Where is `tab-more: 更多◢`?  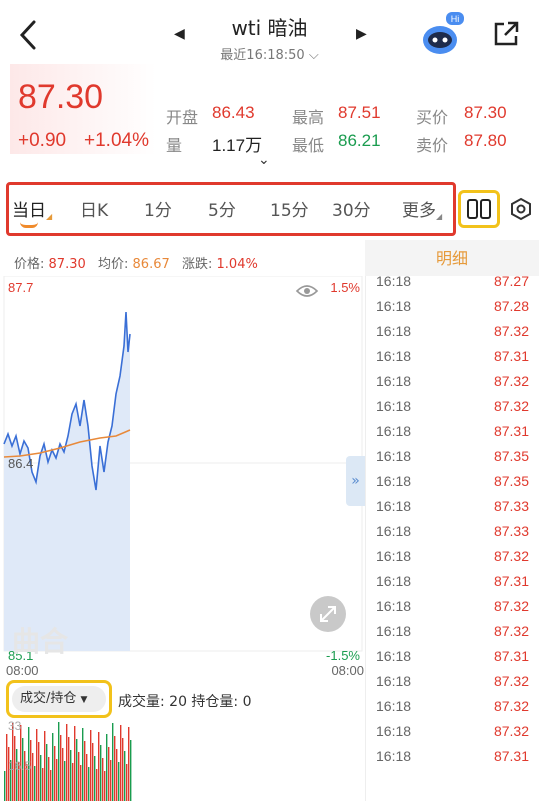 tab-more: 更多◢ is located at coordinates (422, 208).